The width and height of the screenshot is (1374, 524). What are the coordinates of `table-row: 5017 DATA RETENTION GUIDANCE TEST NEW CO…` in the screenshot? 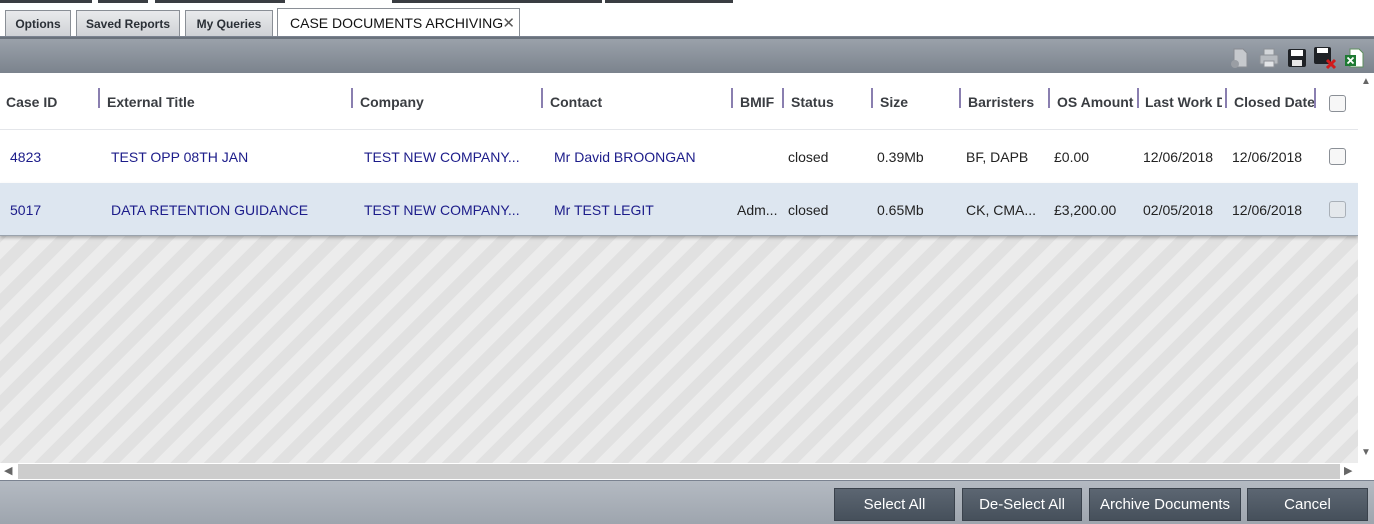 It's located at (679, 209).